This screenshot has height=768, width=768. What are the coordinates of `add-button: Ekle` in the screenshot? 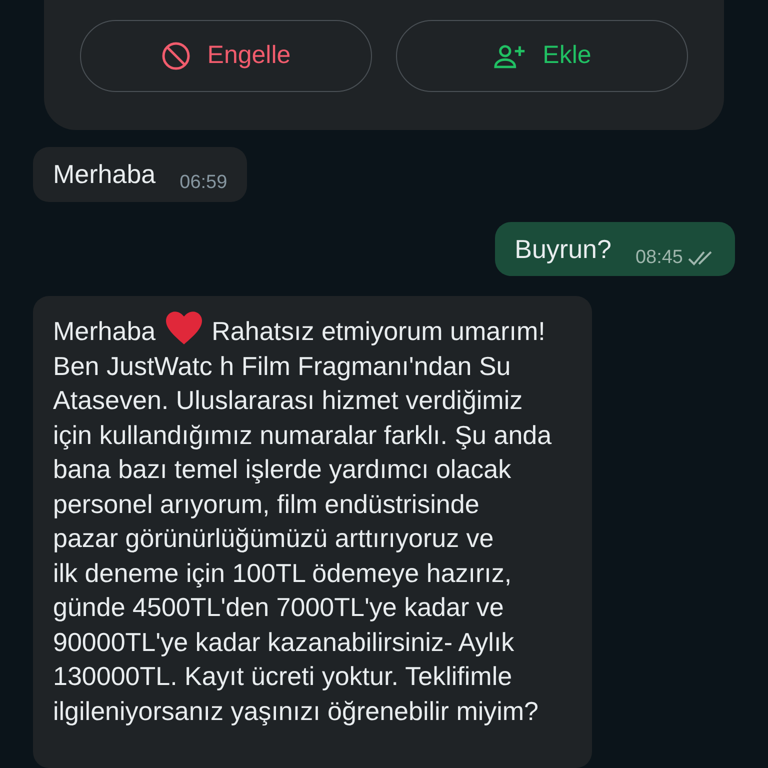 It's located at (542, 56).